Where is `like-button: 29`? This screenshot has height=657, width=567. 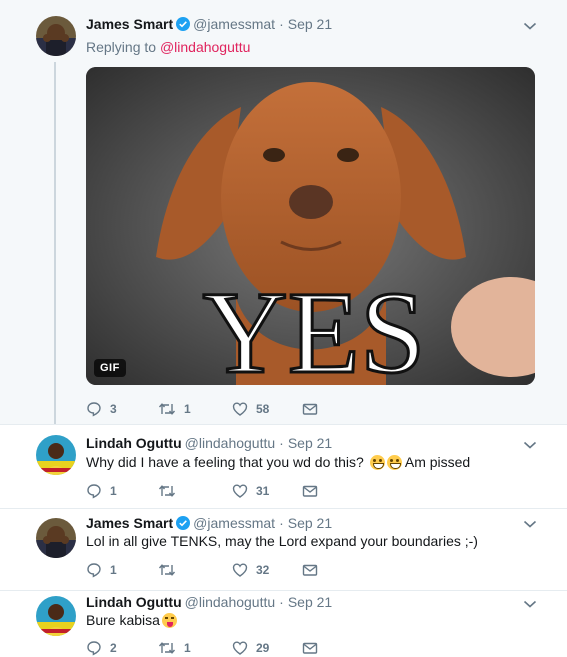
like-button: 29 is located at coordinates (250, 648).